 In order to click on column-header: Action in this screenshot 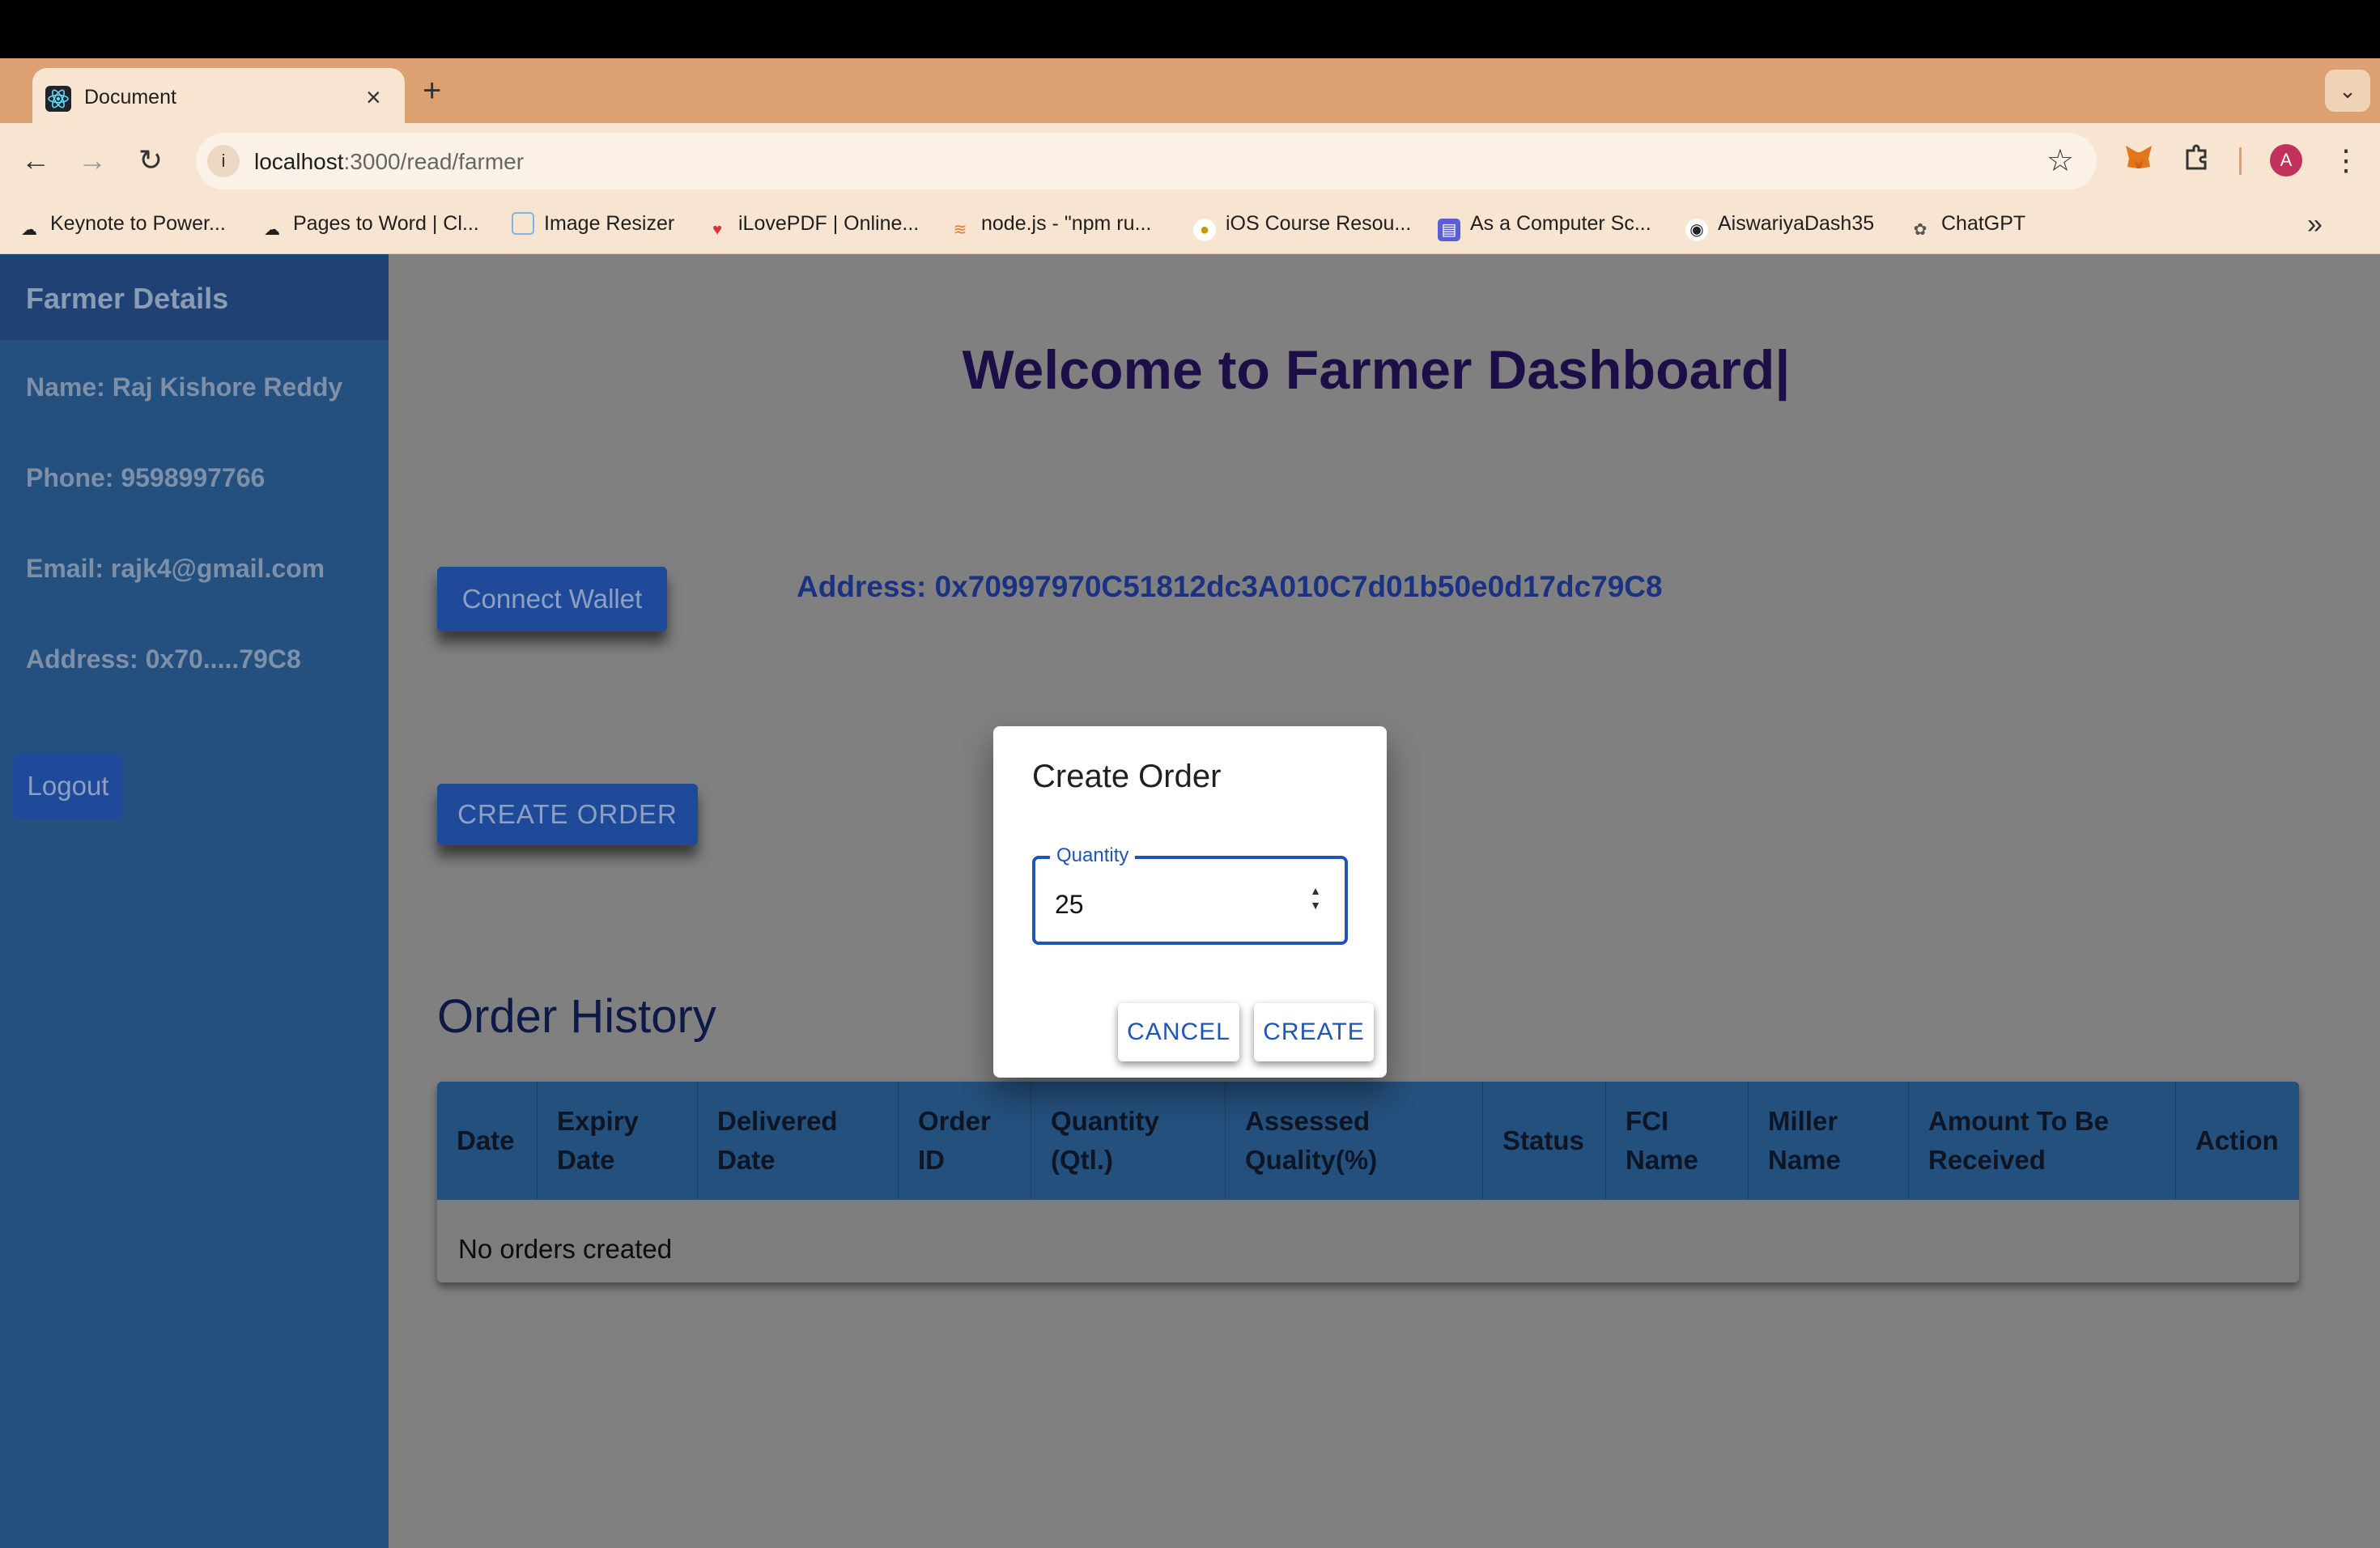, I will do `click(2237, 1140)`.